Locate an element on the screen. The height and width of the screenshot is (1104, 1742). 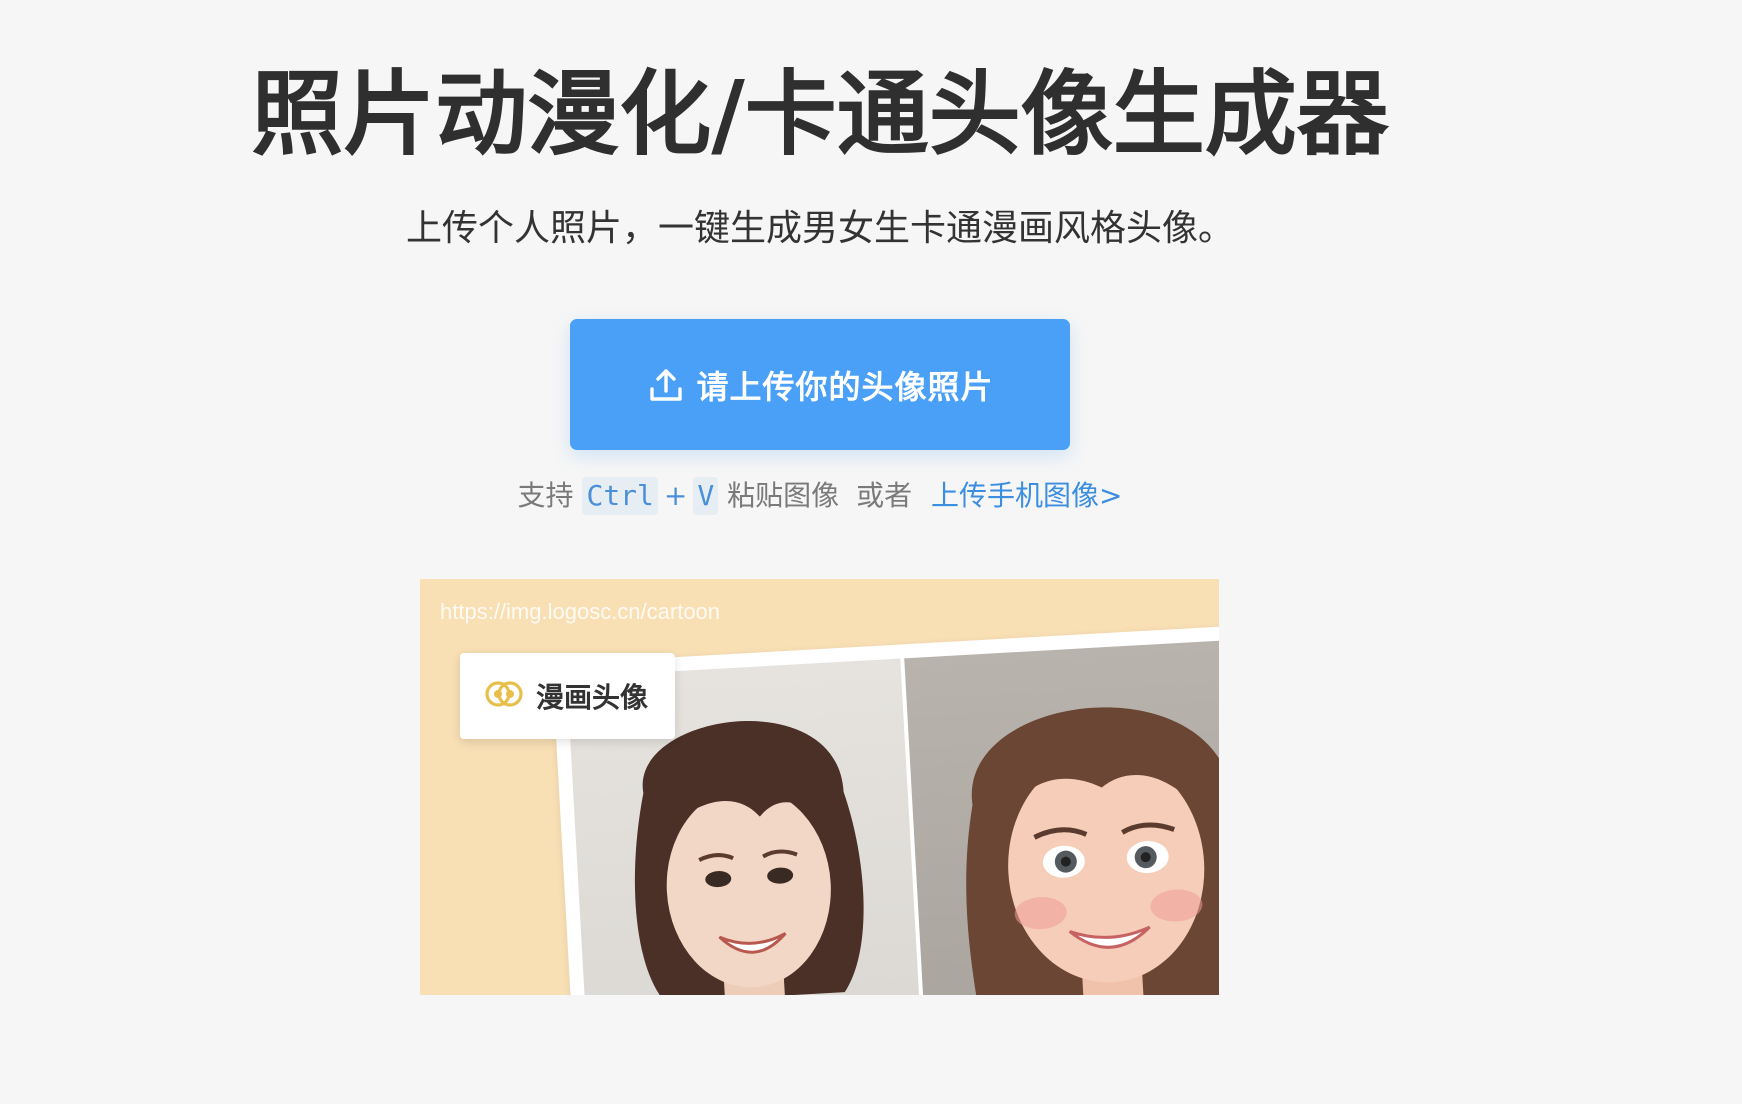
upload-icon is located at coordinates (666, 385).